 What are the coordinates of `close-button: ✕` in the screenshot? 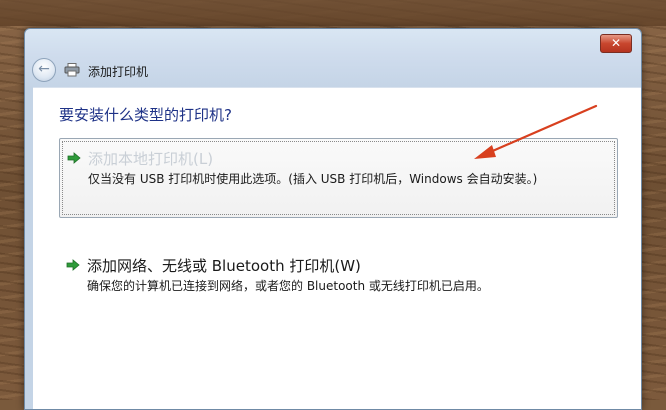 It's located at (616, 43).